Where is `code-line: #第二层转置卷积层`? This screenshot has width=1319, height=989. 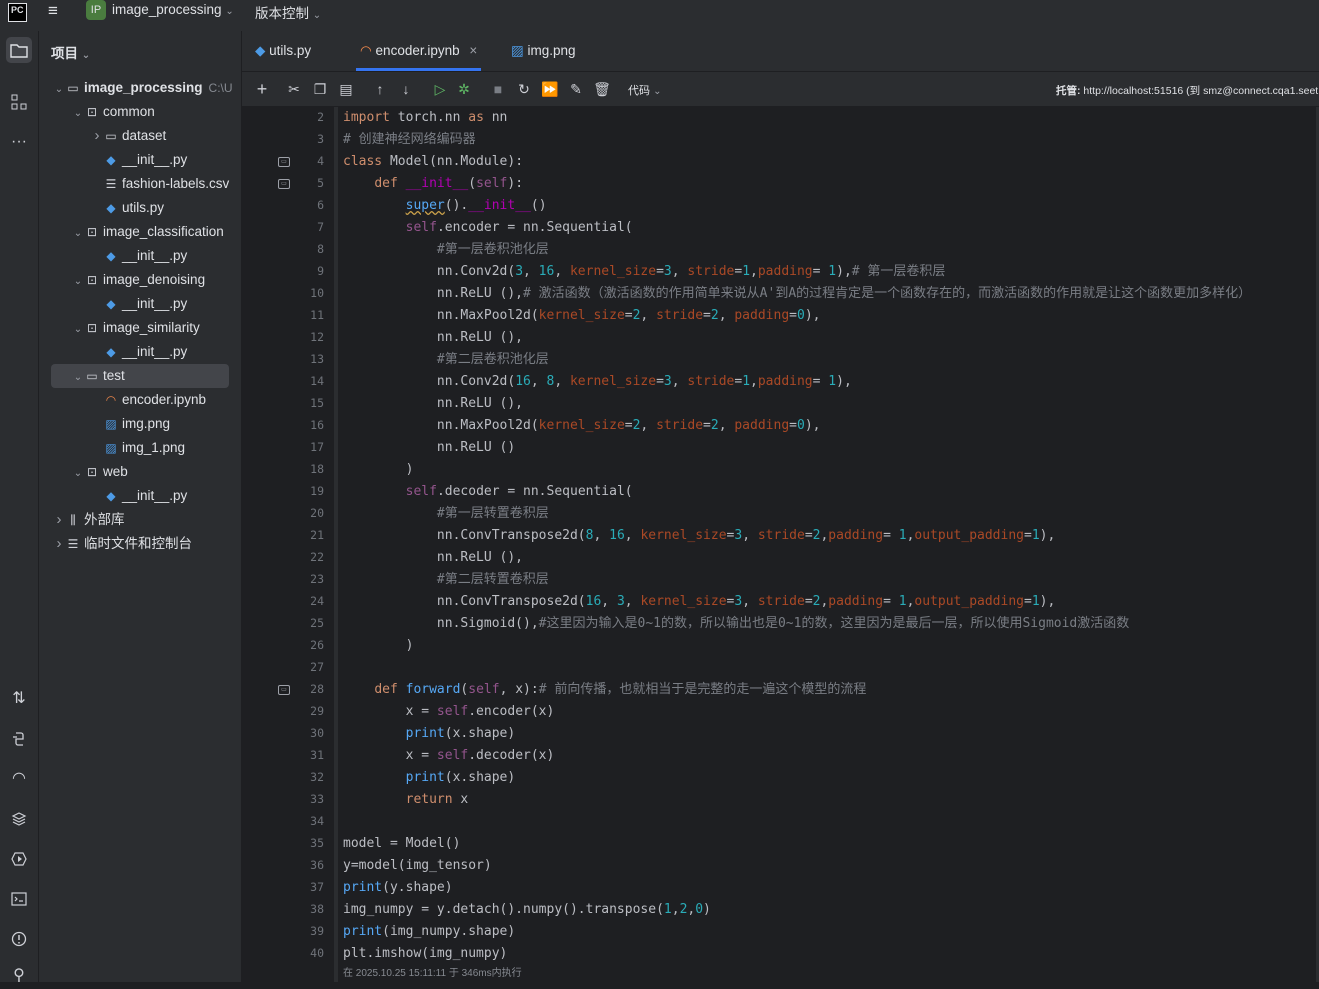
code-line: #第二层转置卷积层 is located at coordinates (446, 580).